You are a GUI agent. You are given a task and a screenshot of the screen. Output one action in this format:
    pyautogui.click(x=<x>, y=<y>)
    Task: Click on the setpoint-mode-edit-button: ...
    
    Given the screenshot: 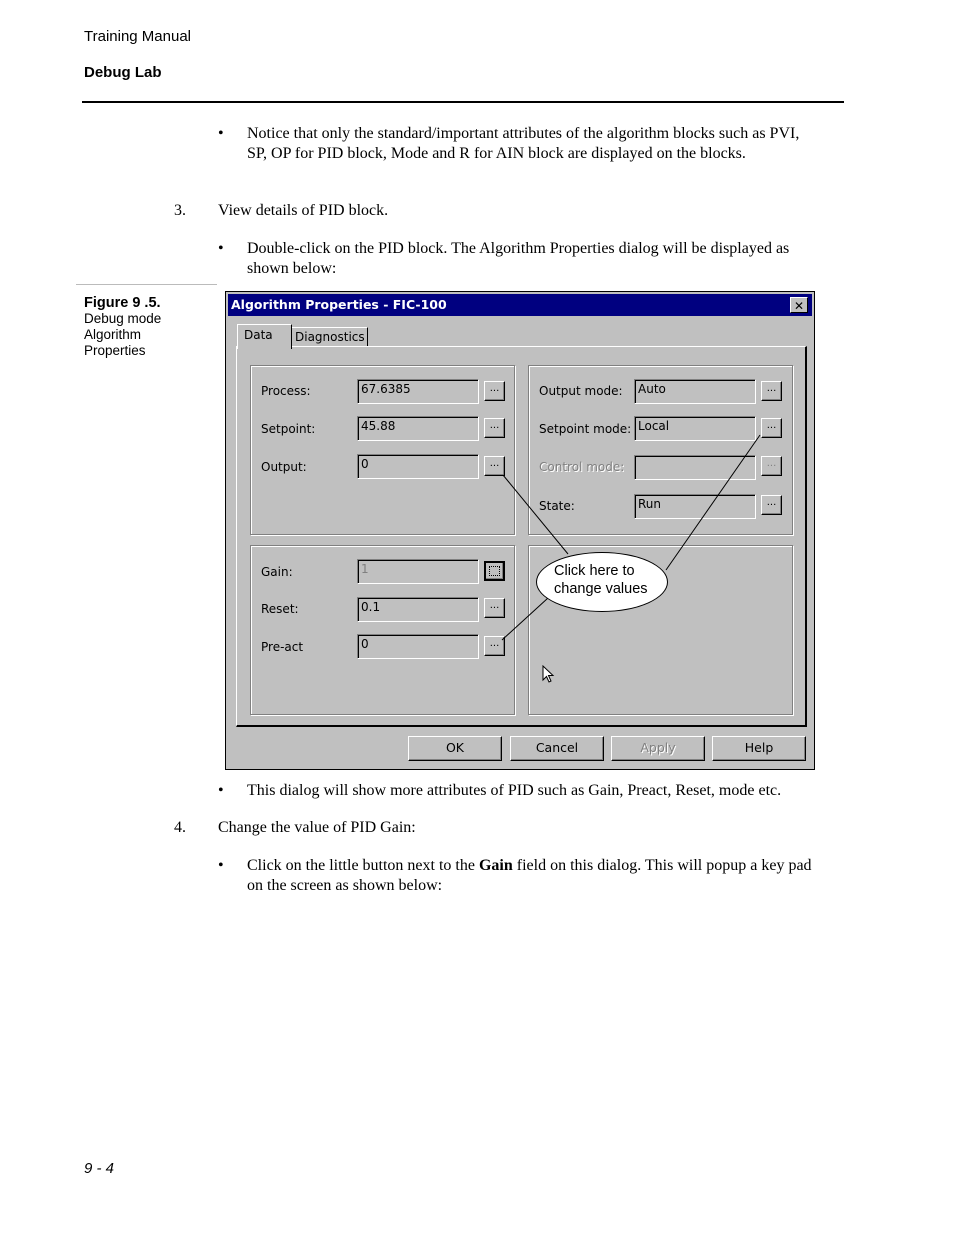 What is the action you would take?
    pyautogui.click(x=771, y=428)
    